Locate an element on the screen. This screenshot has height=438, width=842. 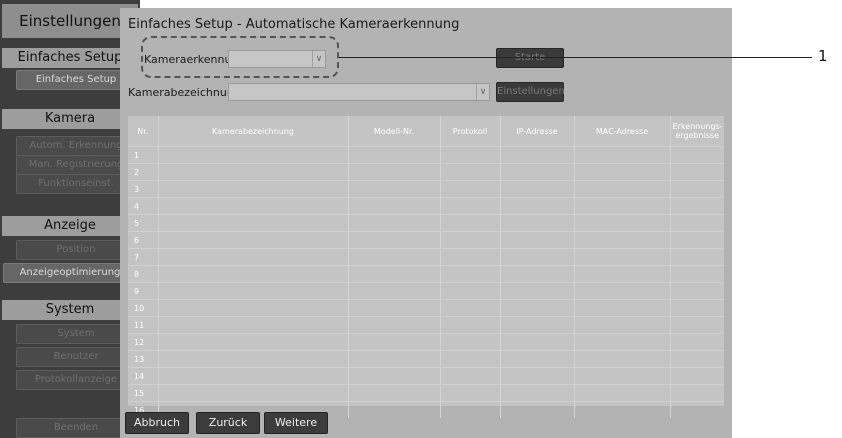
settings-button: Einstellungen is located at coordinates (530, 92).